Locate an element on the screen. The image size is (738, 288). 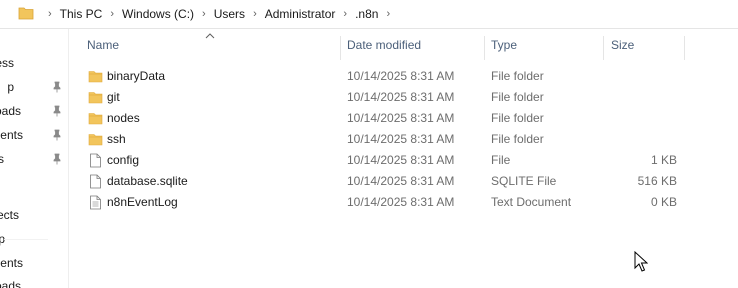
file-name: binaryData is located at coordinates (136, 76).